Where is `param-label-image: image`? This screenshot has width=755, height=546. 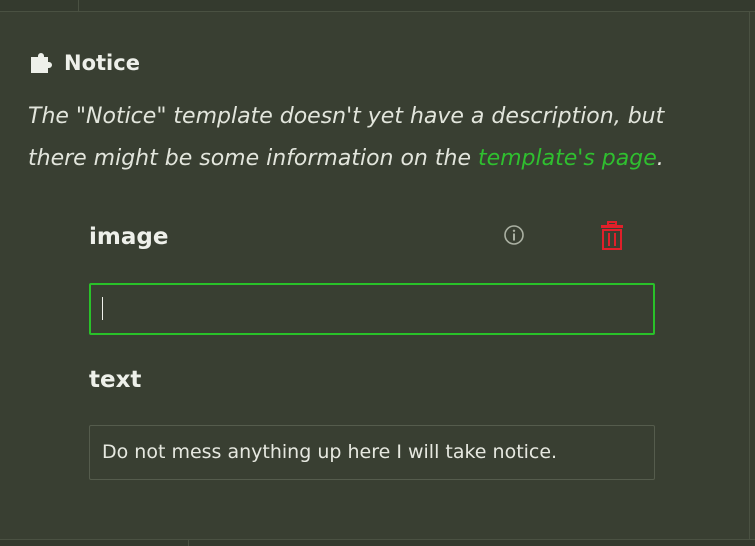 param-label-image: image is located at coordinates (129, 237).